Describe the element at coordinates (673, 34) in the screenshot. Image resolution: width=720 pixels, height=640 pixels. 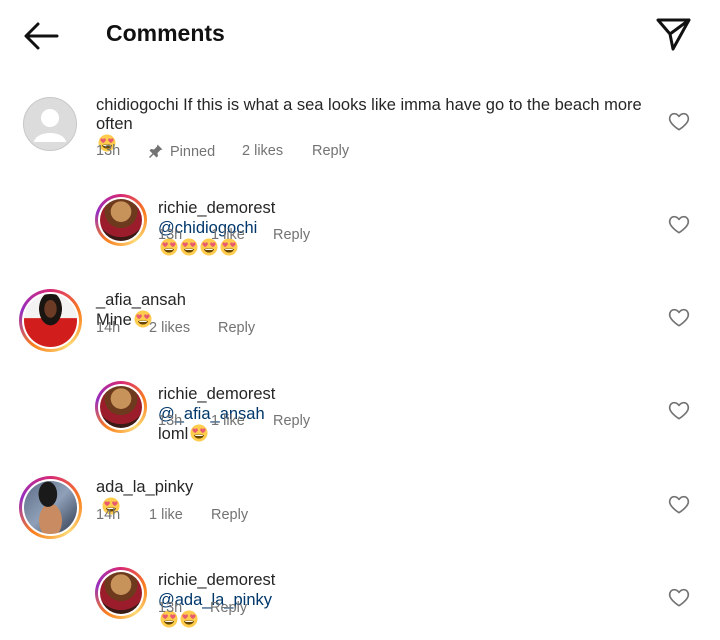
I see `paper-plane-icon` at that location.